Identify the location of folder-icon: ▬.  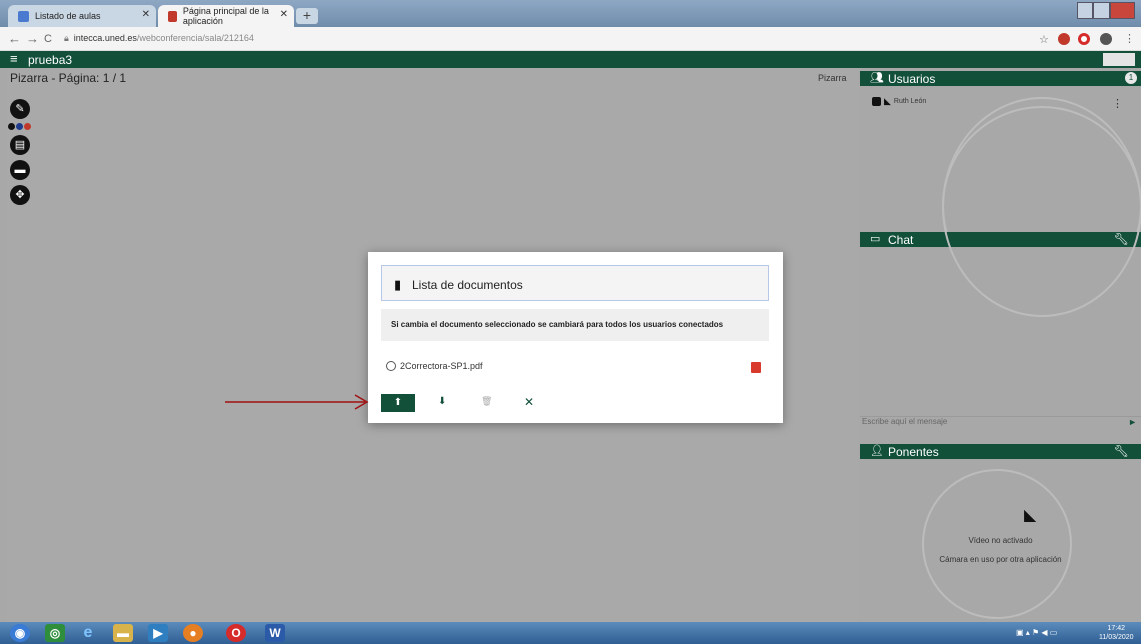
(20, 170).